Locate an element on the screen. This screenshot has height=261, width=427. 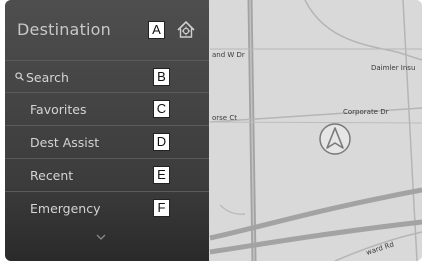
menu-item-label: Favorites is located at coordinates (58, 109).